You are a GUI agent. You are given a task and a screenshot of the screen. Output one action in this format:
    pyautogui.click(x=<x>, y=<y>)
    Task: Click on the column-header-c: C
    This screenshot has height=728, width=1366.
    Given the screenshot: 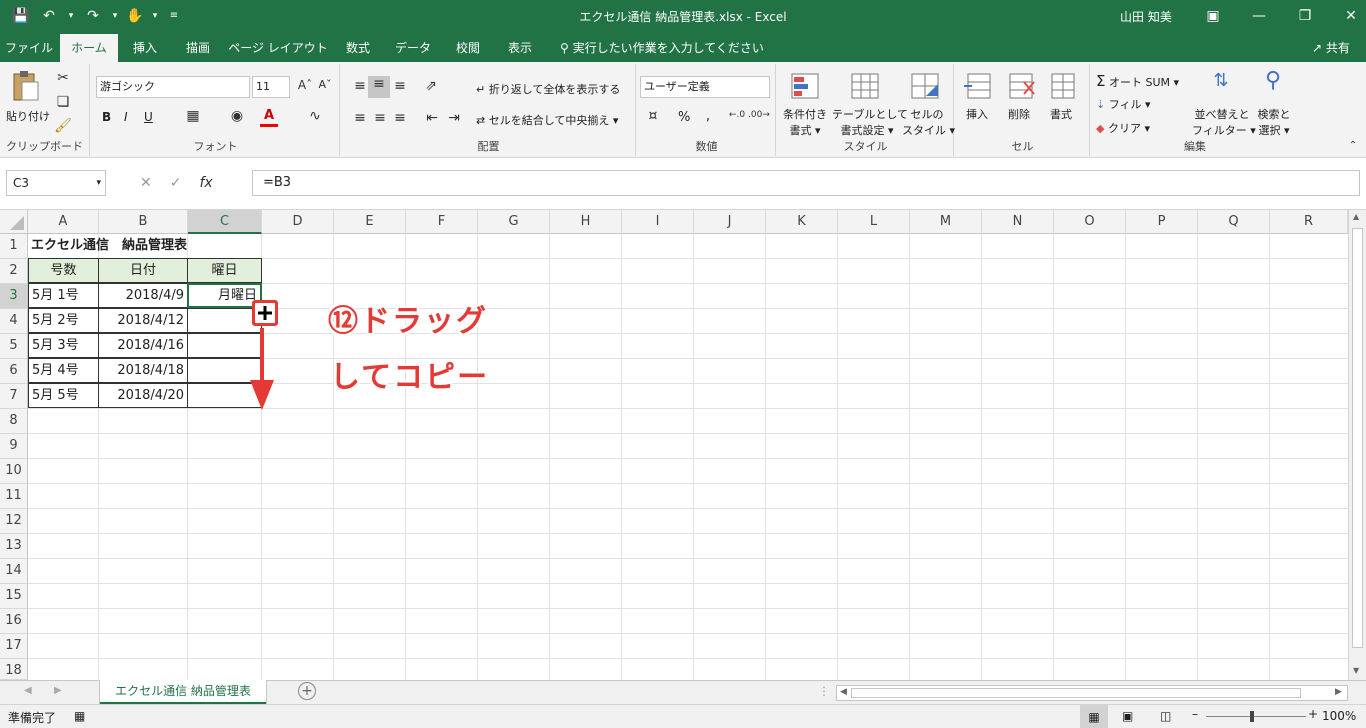 What is the action you would take?
    pyautogui.click(x=225, y=222)
    